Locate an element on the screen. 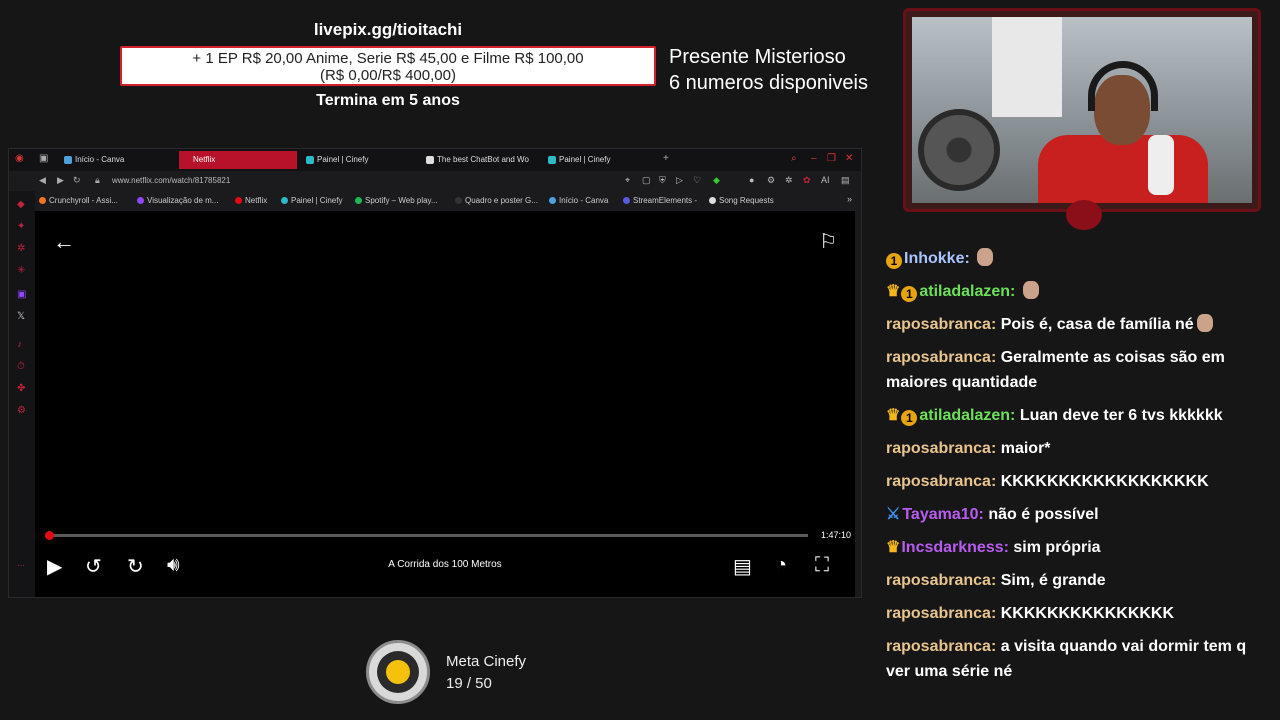 The width and height of the screenshot is (1280, 720). extension-icon: ● is located at coordinates (751, 180).